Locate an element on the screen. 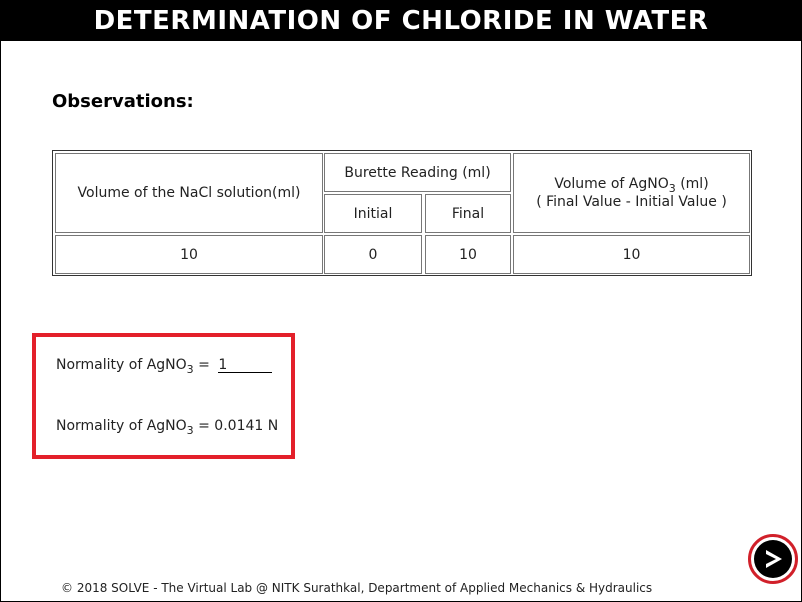 This screenshot has height=602, width=802. header-burette-label: Burette Reading (ml) is located at coordinates (417, 172).